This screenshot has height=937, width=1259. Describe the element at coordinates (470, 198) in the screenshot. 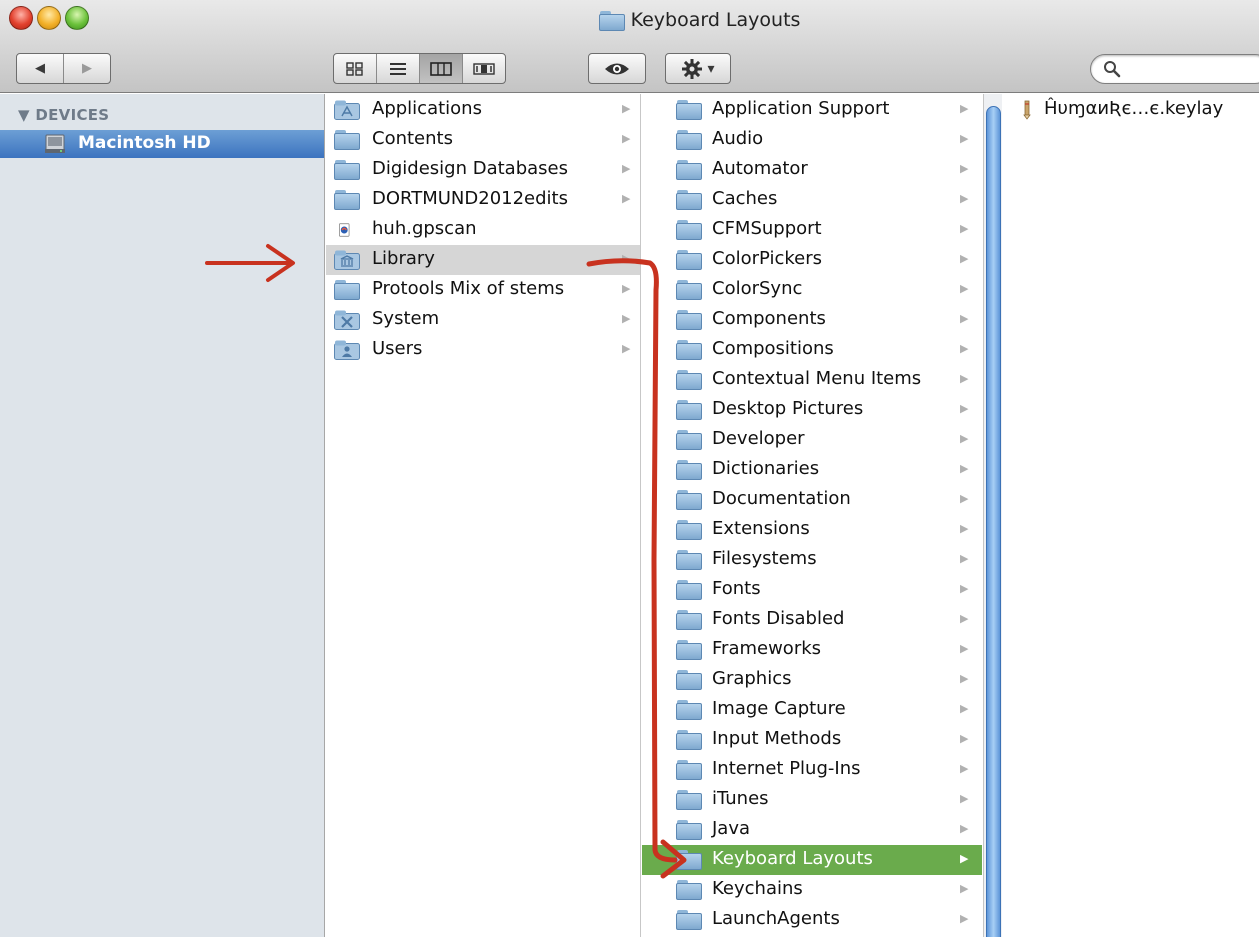

I see `list-item-label: DORTMUND2012edits` at that location.